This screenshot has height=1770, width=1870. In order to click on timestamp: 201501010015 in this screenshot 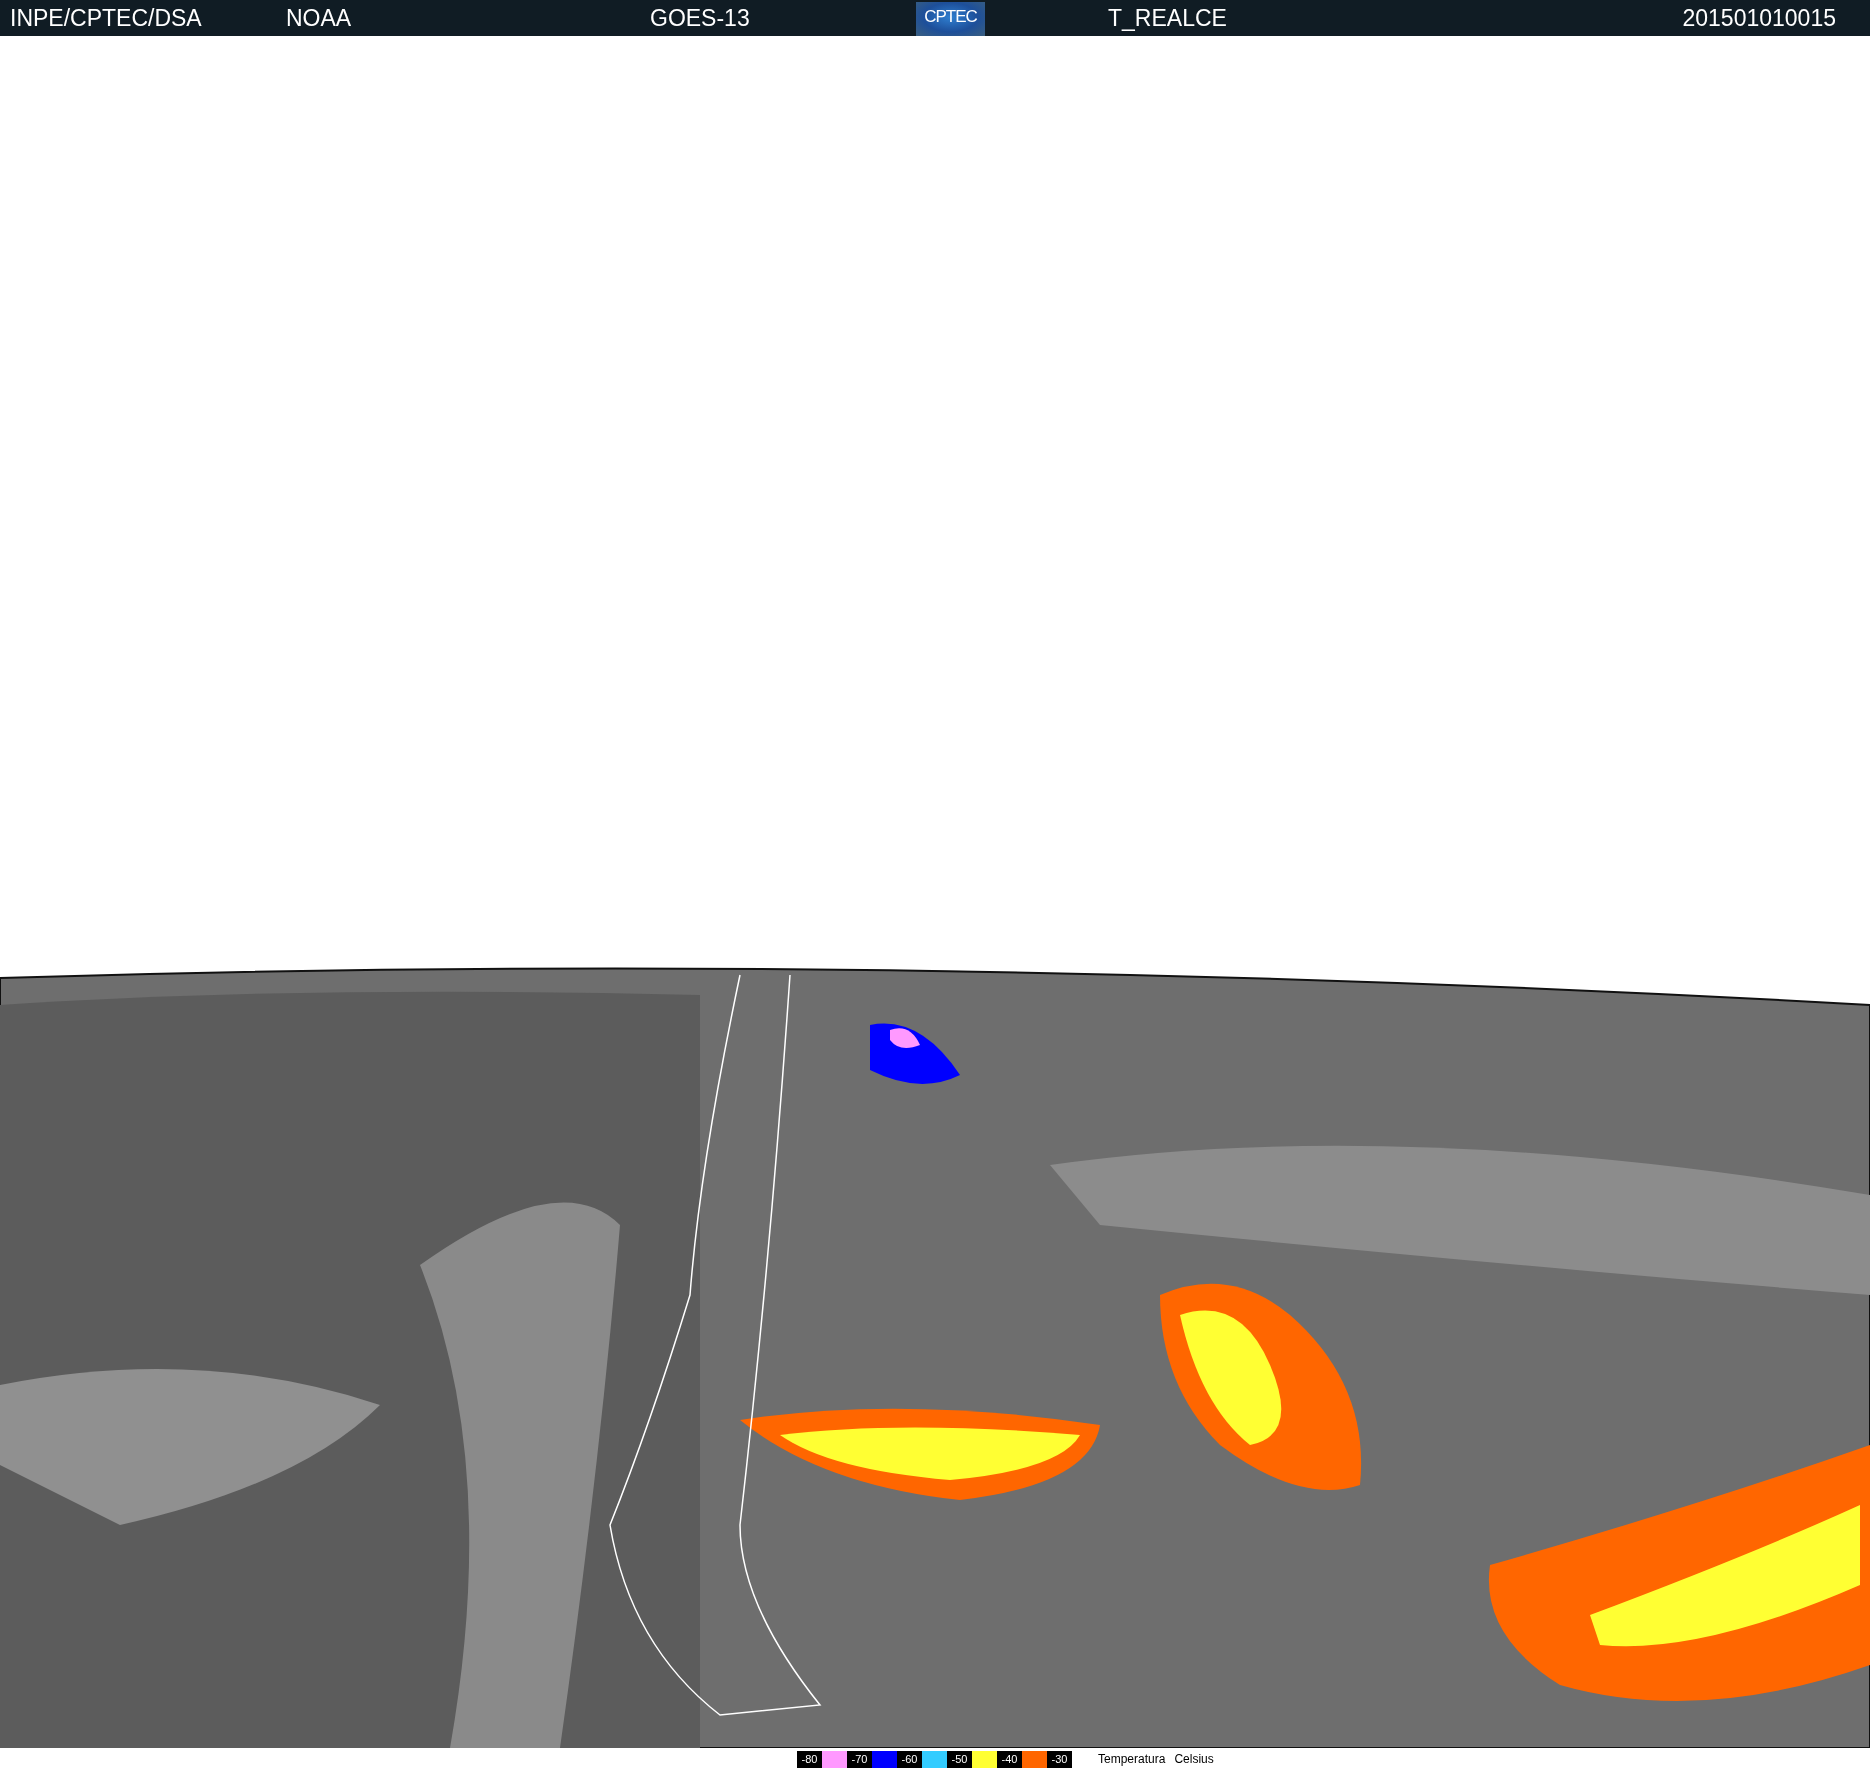, I will do `click(1759, 18)`.